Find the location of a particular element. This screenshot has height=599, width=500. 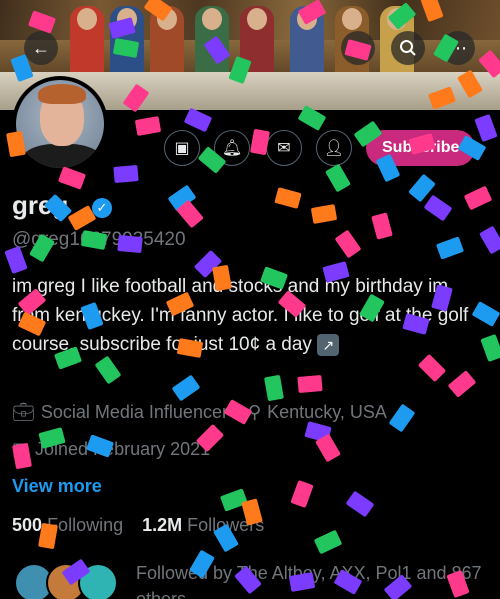

search-icon is located at coordinates (408, 48).